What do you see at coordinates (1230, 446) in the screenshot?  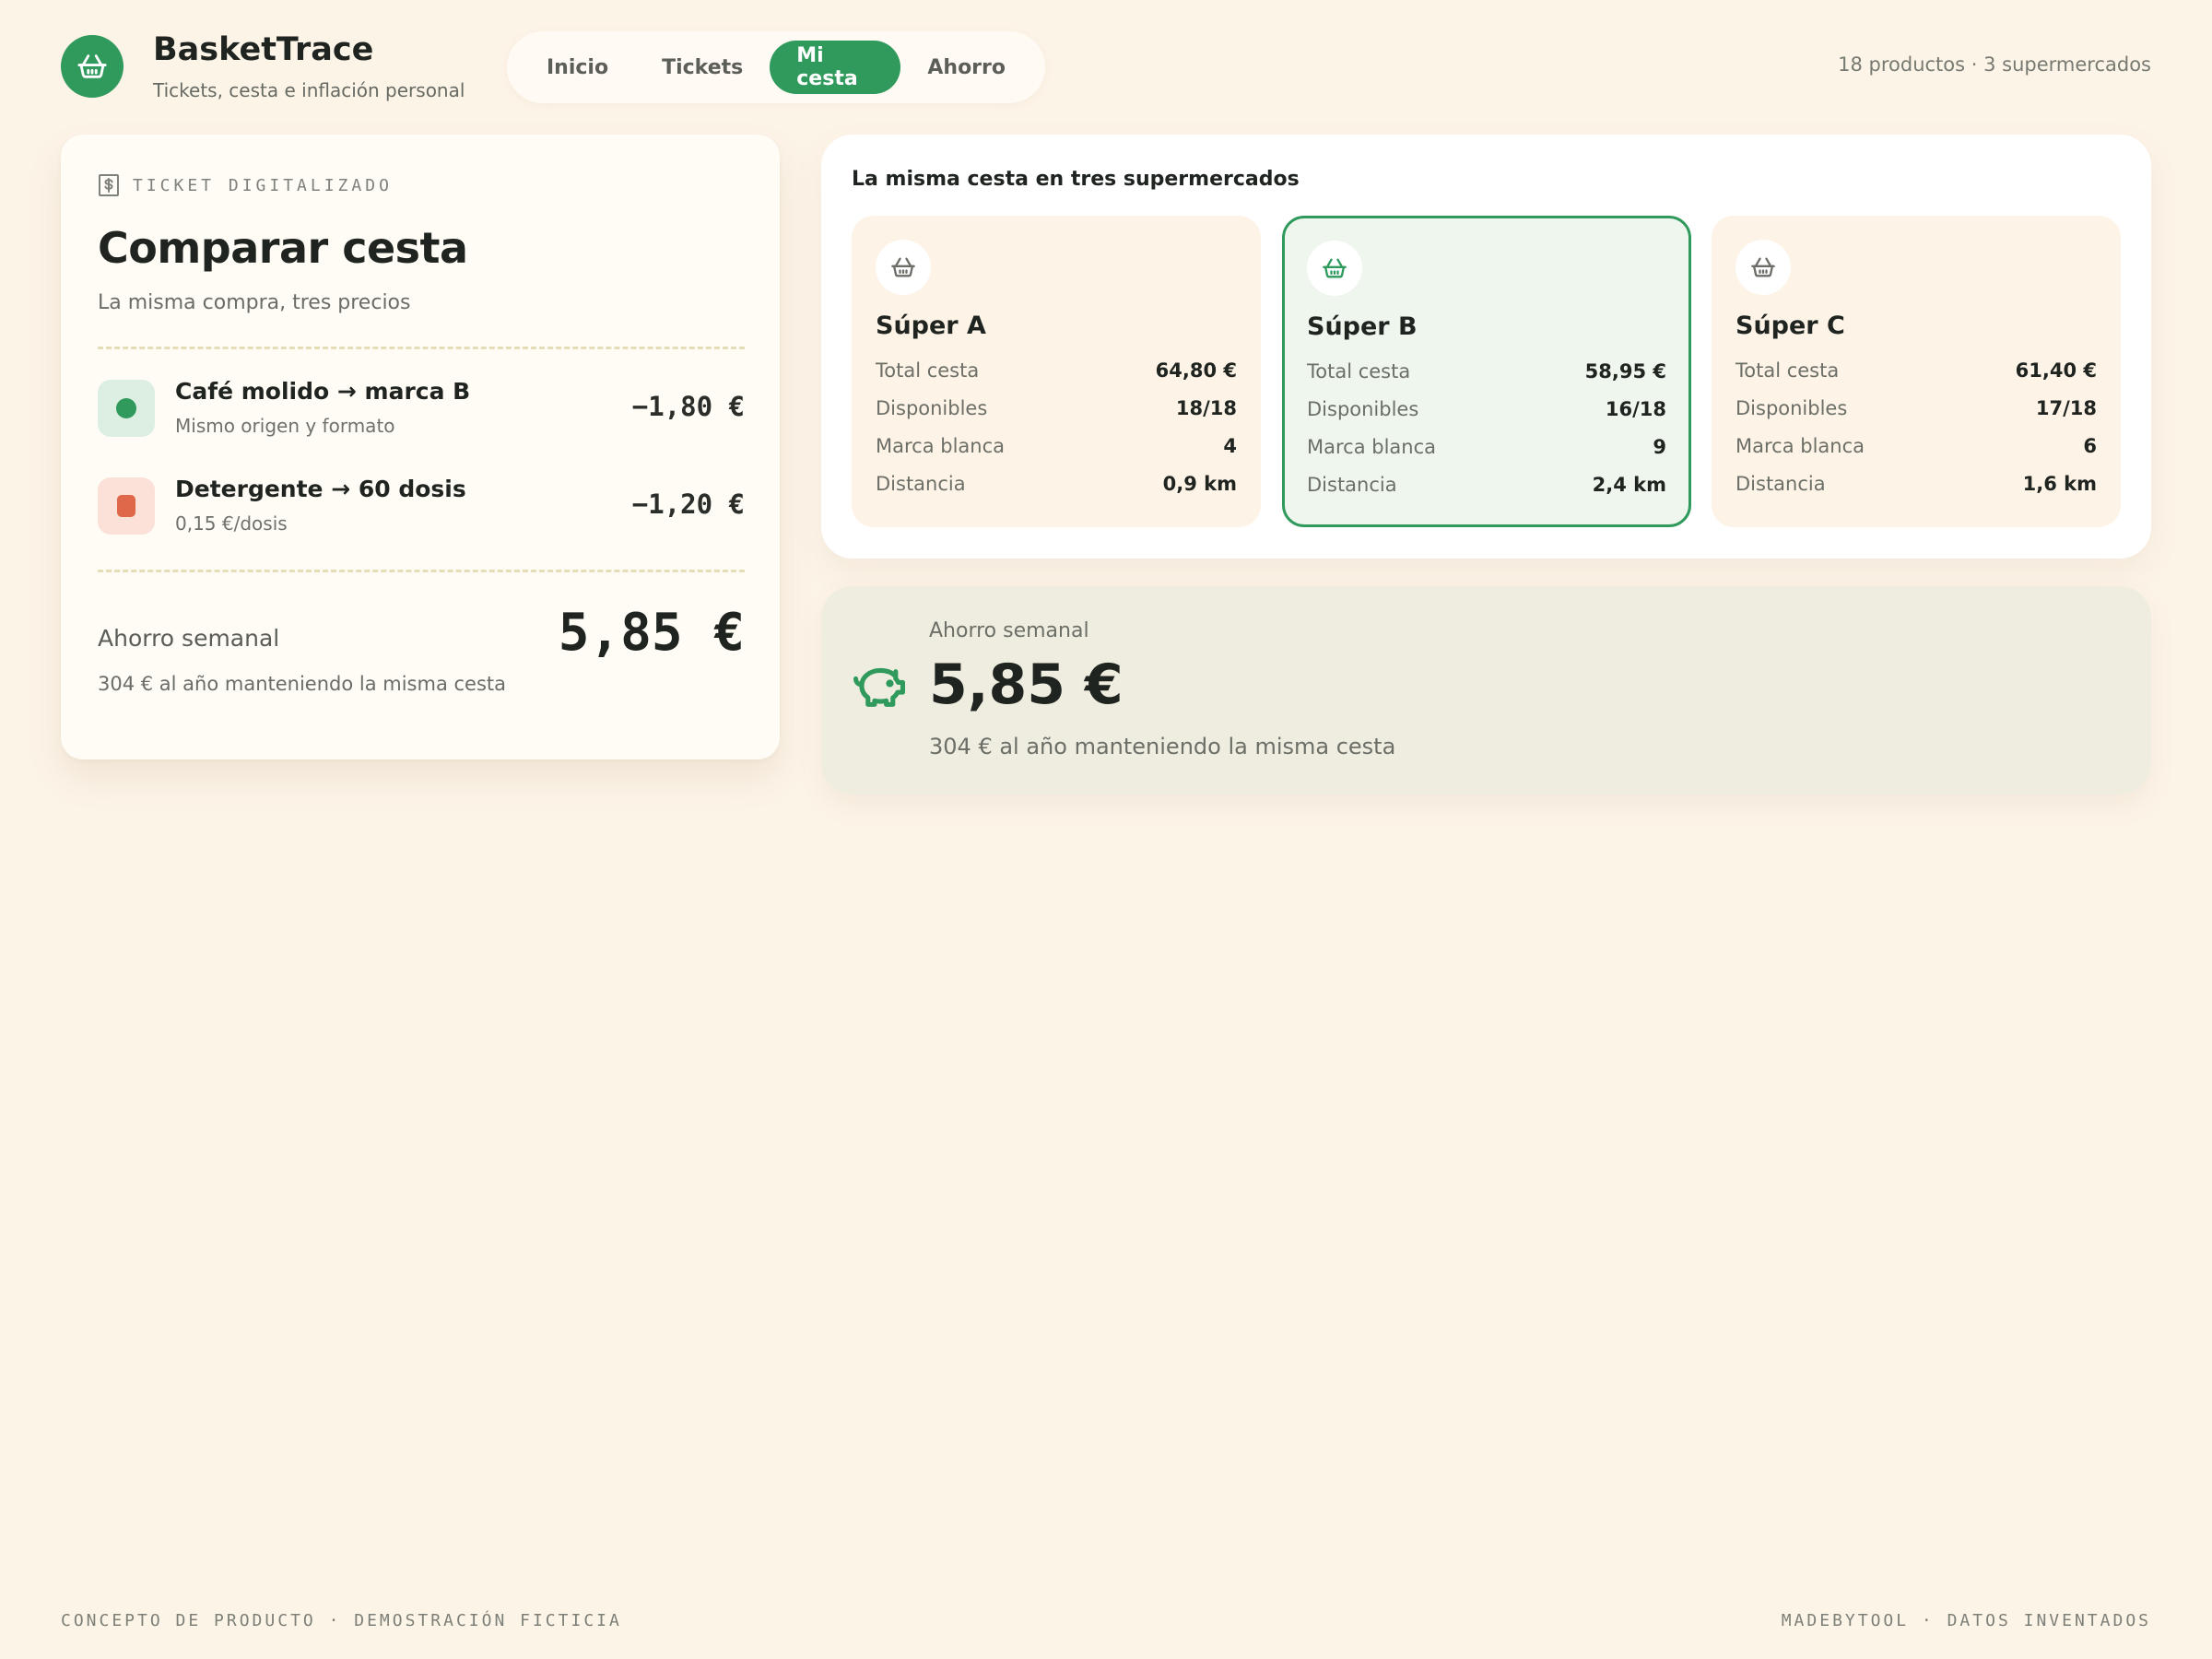 I see `stat-value: 4` at bounding box center [1230, 446].